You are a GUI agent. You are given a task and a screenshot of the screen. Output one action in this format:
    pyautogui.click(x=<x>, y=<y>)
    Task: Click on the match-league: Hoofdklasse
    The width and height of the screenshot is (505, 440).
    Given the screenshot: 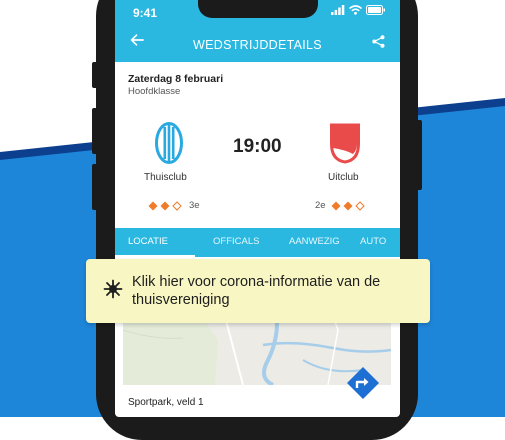 What is the action you would take?
    pyautogui.click(x=154, y=91)
    